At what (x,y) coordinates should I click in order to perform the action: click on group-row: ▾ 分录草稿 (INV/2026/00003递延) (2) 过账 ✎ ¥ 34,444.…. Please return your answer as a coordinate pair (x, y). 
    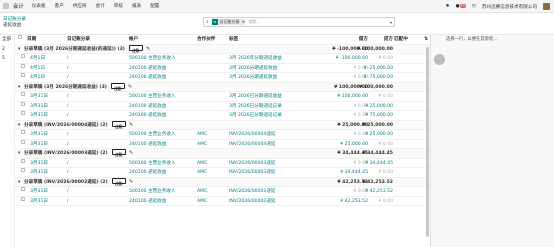
    Looking at the image, I should click on (222, 154).